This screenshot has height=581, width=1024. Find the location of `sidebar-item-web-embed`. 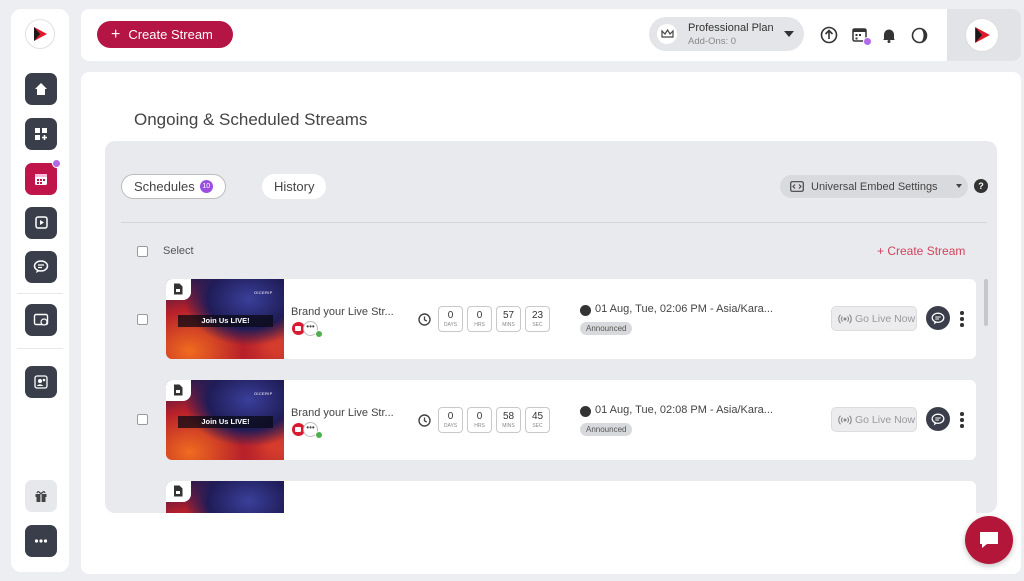

sidebar-item-web-embed is located at coordinates (41, 320).